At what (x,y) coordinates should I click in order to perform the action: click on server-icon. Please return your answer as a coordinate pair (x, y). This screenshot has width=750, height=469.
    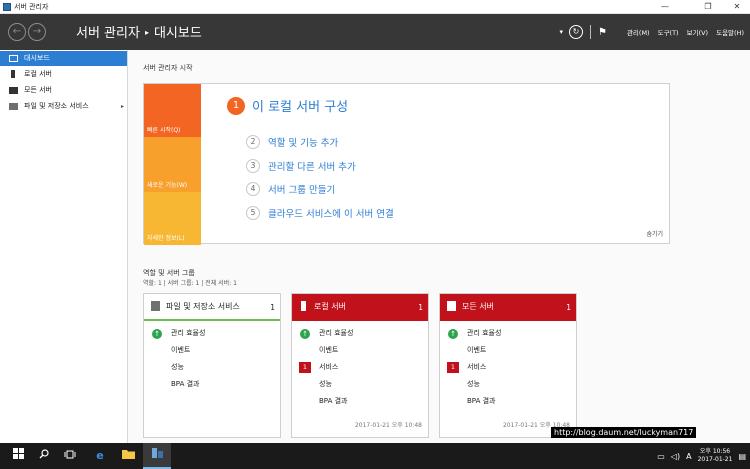
    Looking at the image, I should click on (303, 306).